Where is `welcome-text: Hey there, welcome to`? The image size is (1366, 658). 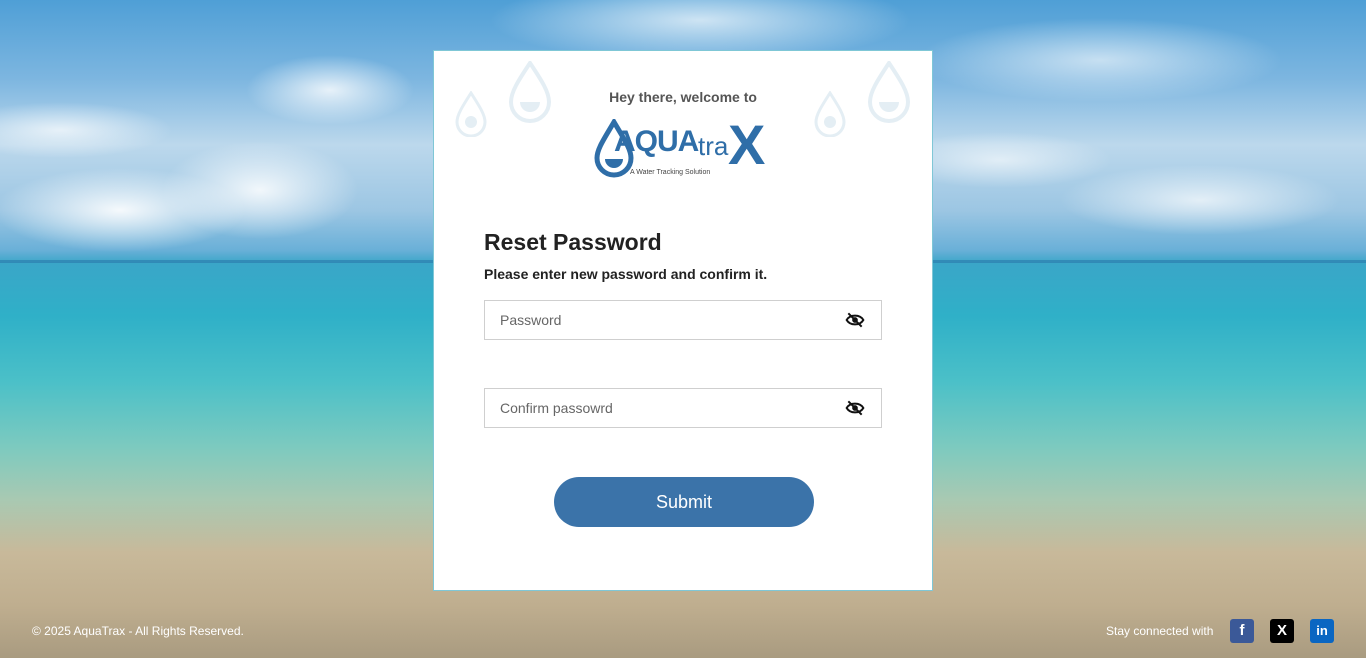
welcome-text: Hey there, welcome to is located at coordinates (683, 97).